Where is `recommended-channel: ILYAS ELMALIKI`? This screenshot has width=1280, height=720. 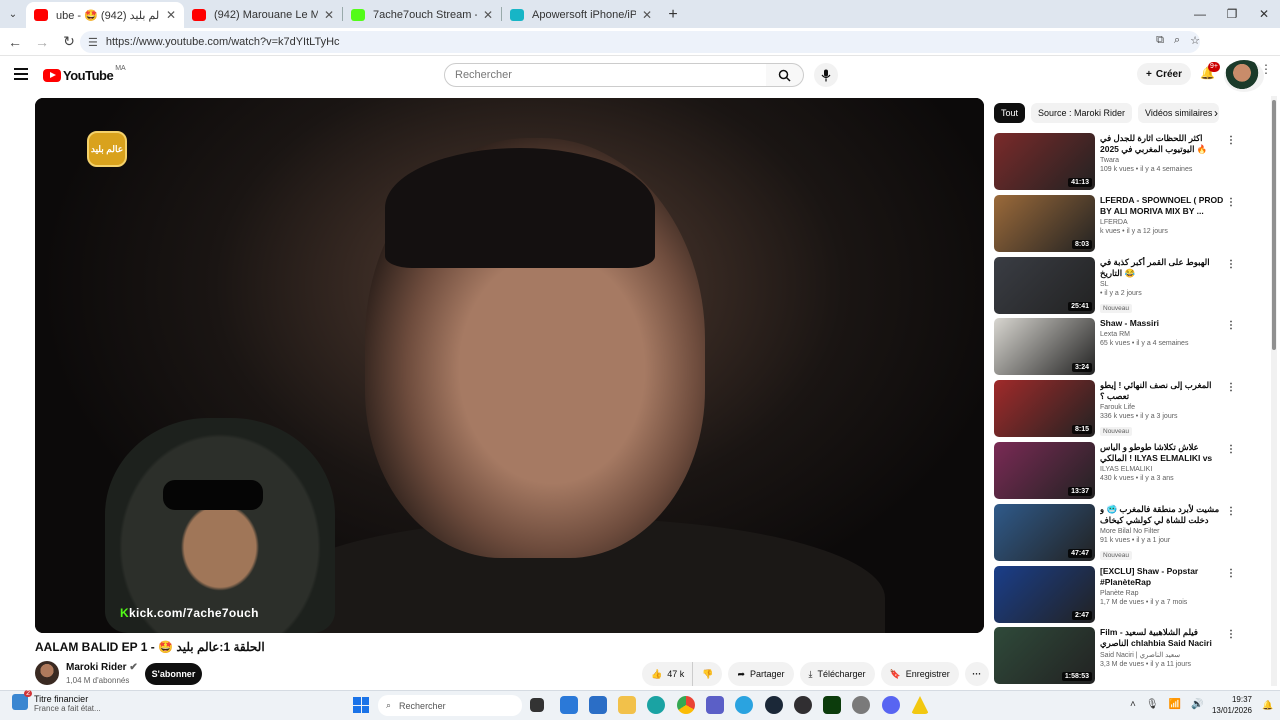
recommended-channel: ILYAS ELMALIKI is located at coordinates (1162, 469).